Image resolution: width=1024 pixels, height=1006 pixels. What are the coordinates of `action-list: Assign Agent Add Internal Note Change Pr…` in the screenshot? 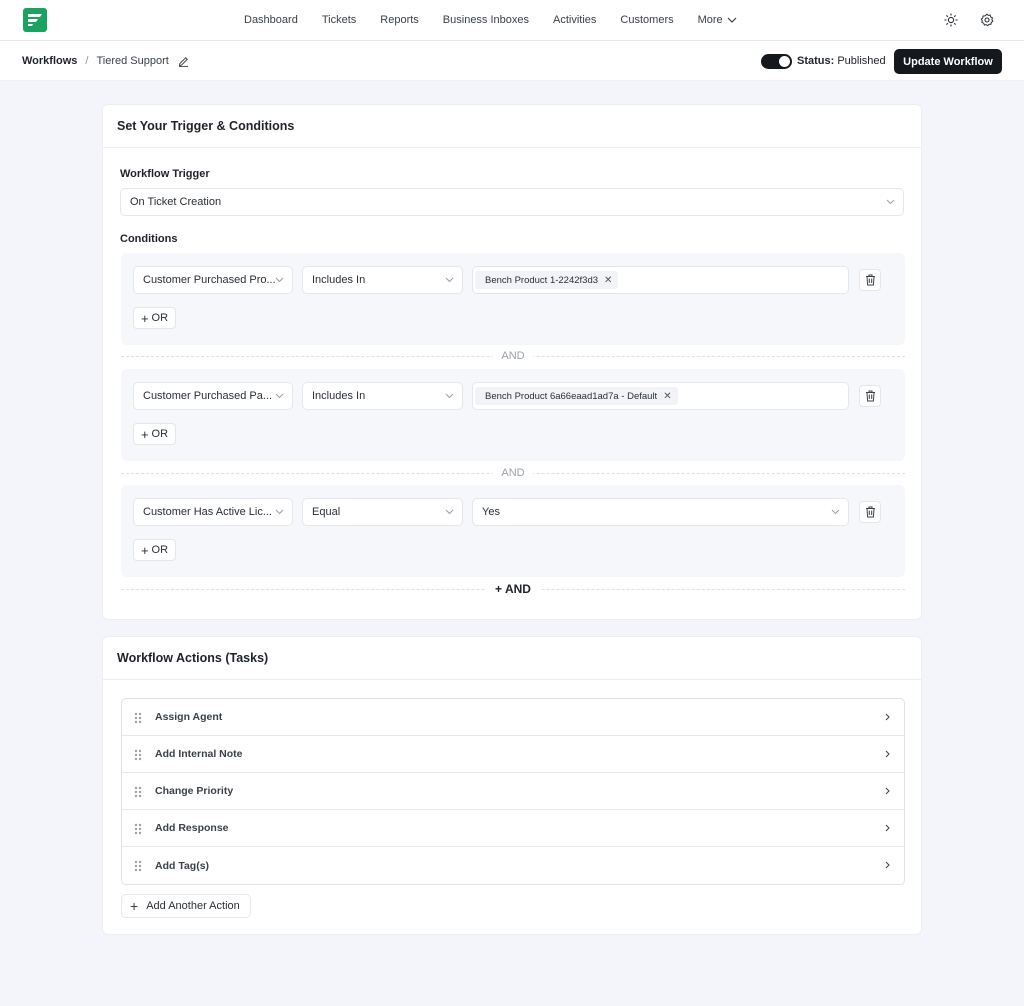 It's located at (513, 791).